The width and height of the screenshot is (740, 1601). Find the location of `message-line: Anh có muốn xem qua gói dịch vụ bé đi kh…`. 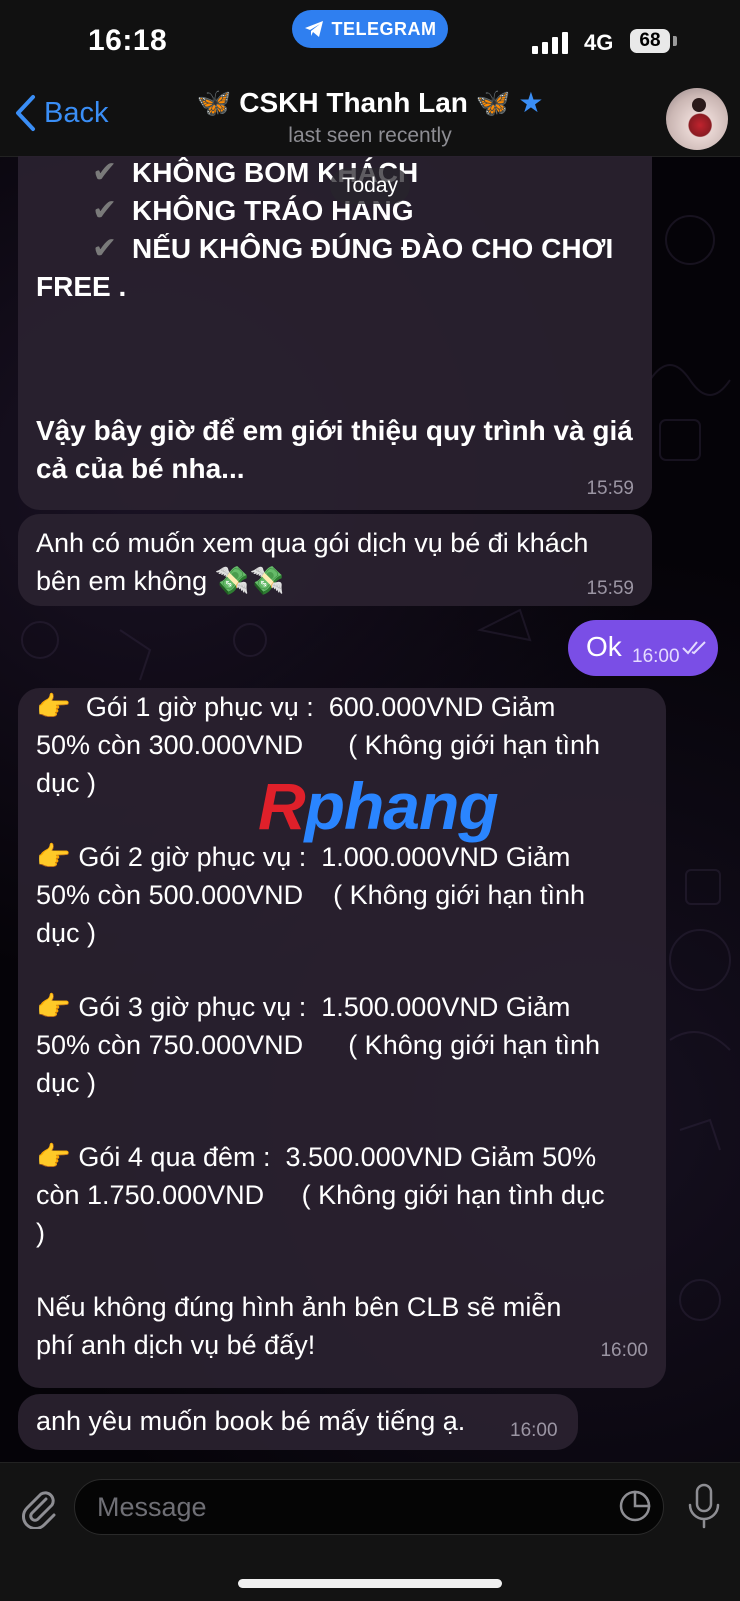

message-line: Anh có muốn xem qua gói dịch vụ bé đi kh… is located at coordinates (312, 543).